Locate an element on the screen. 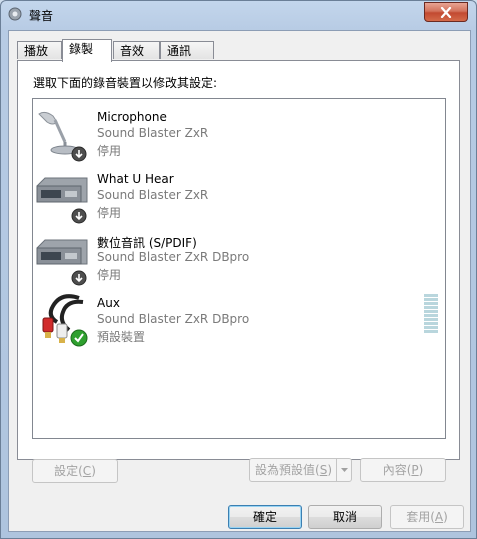 The image size is (477, 539). speaker-app-icon is located at coordinates (15, 14).